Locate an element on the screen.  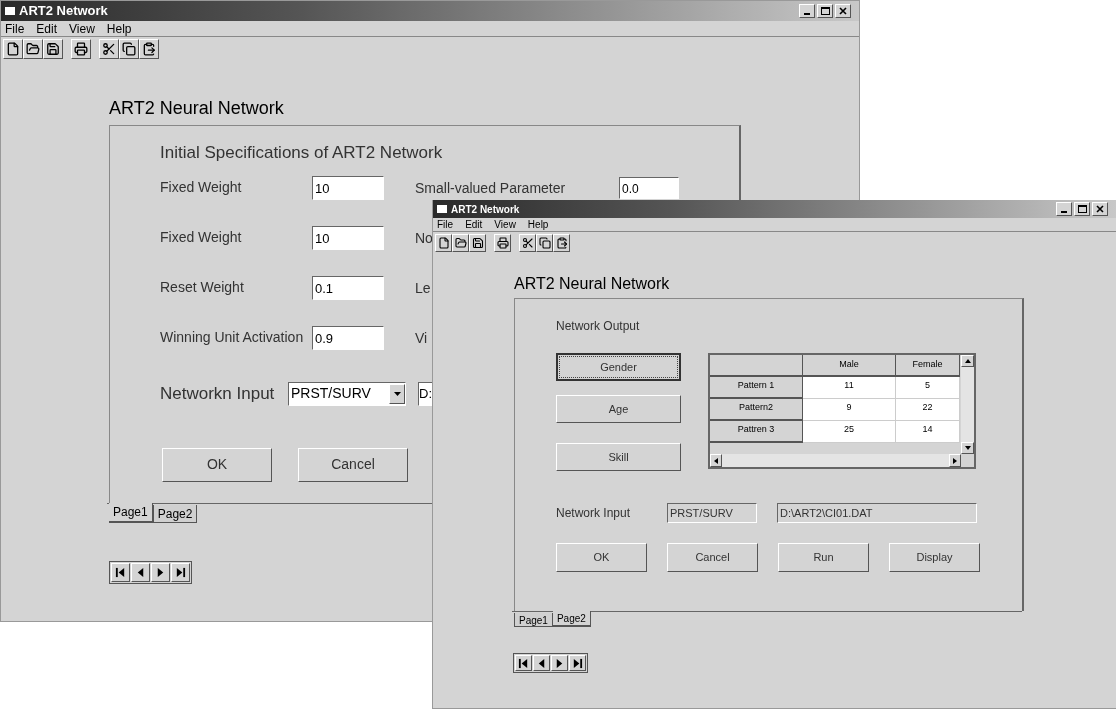
field-label: Reset Weight is located at coordinates (202, 287).